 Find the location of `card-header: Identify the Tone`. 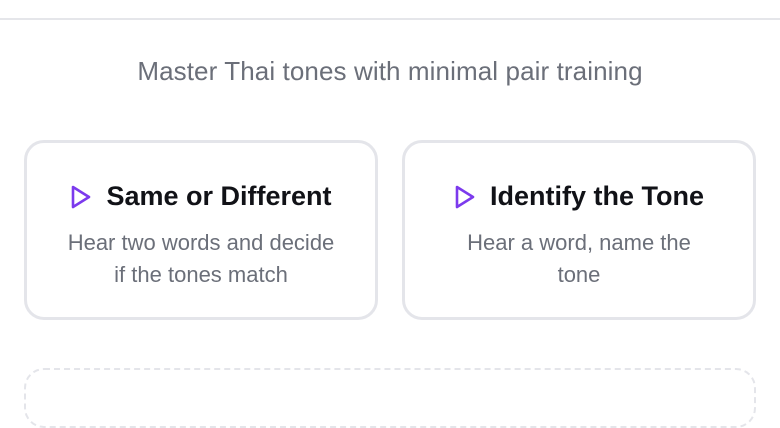

card-header: Identify the Tone is located at coordinates (579, 196).